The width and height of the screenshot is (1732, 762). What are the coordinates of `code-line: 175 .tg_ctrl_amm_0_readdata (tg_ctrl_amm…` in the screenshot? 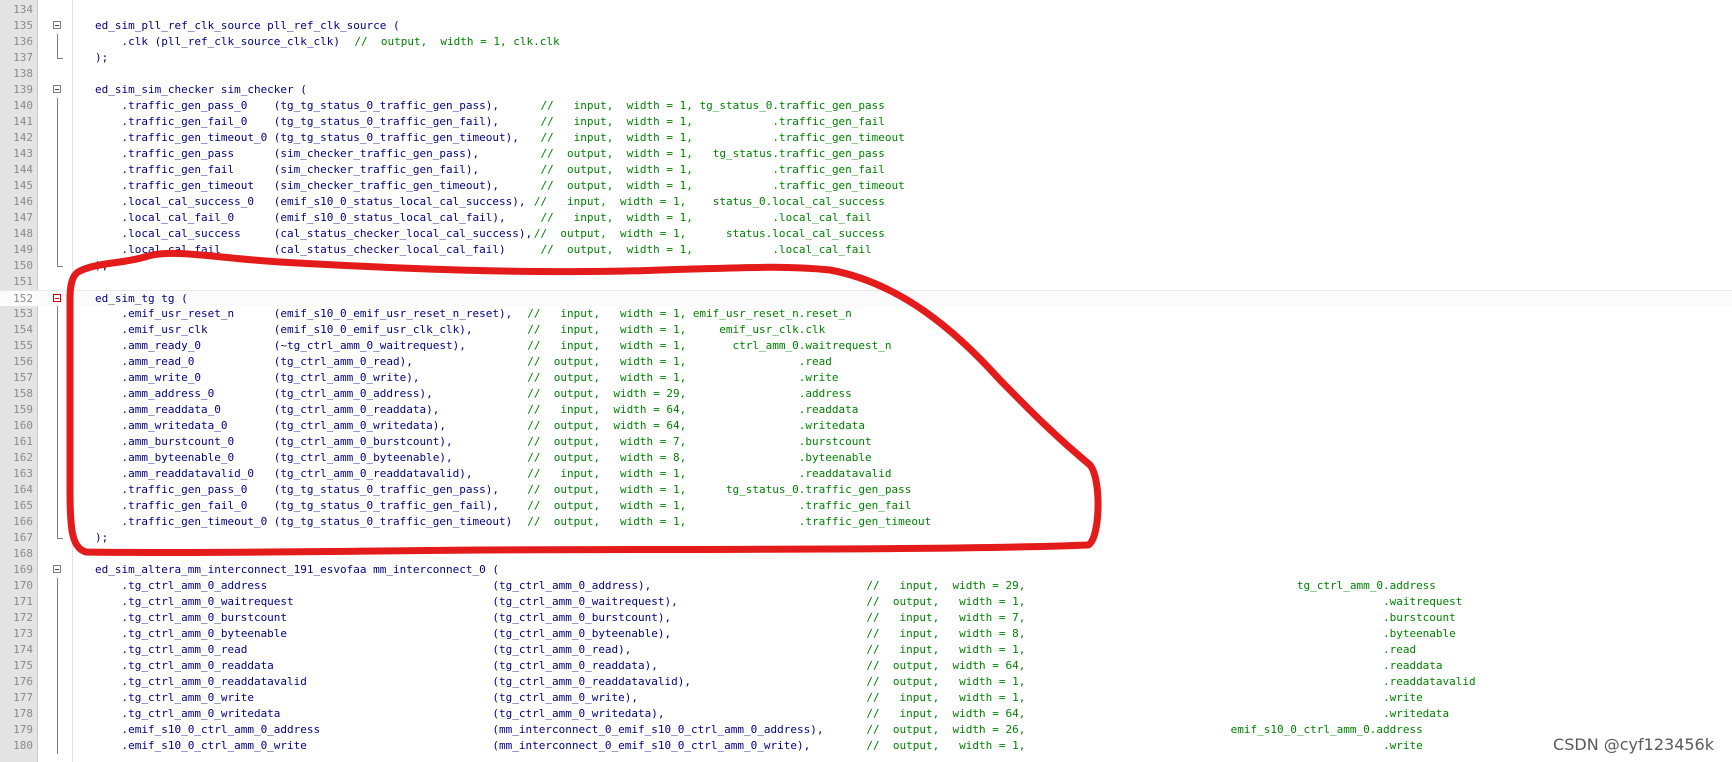 It's located at (866, 666).